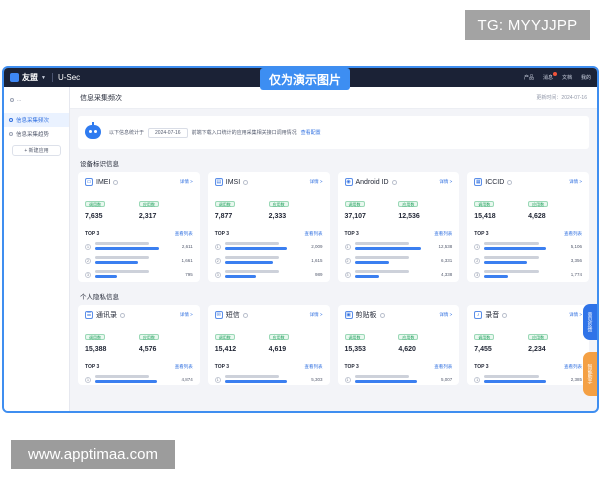  I want to click on card-stats: 调用数 7,635 应用数 2,317, so click(139, 206).